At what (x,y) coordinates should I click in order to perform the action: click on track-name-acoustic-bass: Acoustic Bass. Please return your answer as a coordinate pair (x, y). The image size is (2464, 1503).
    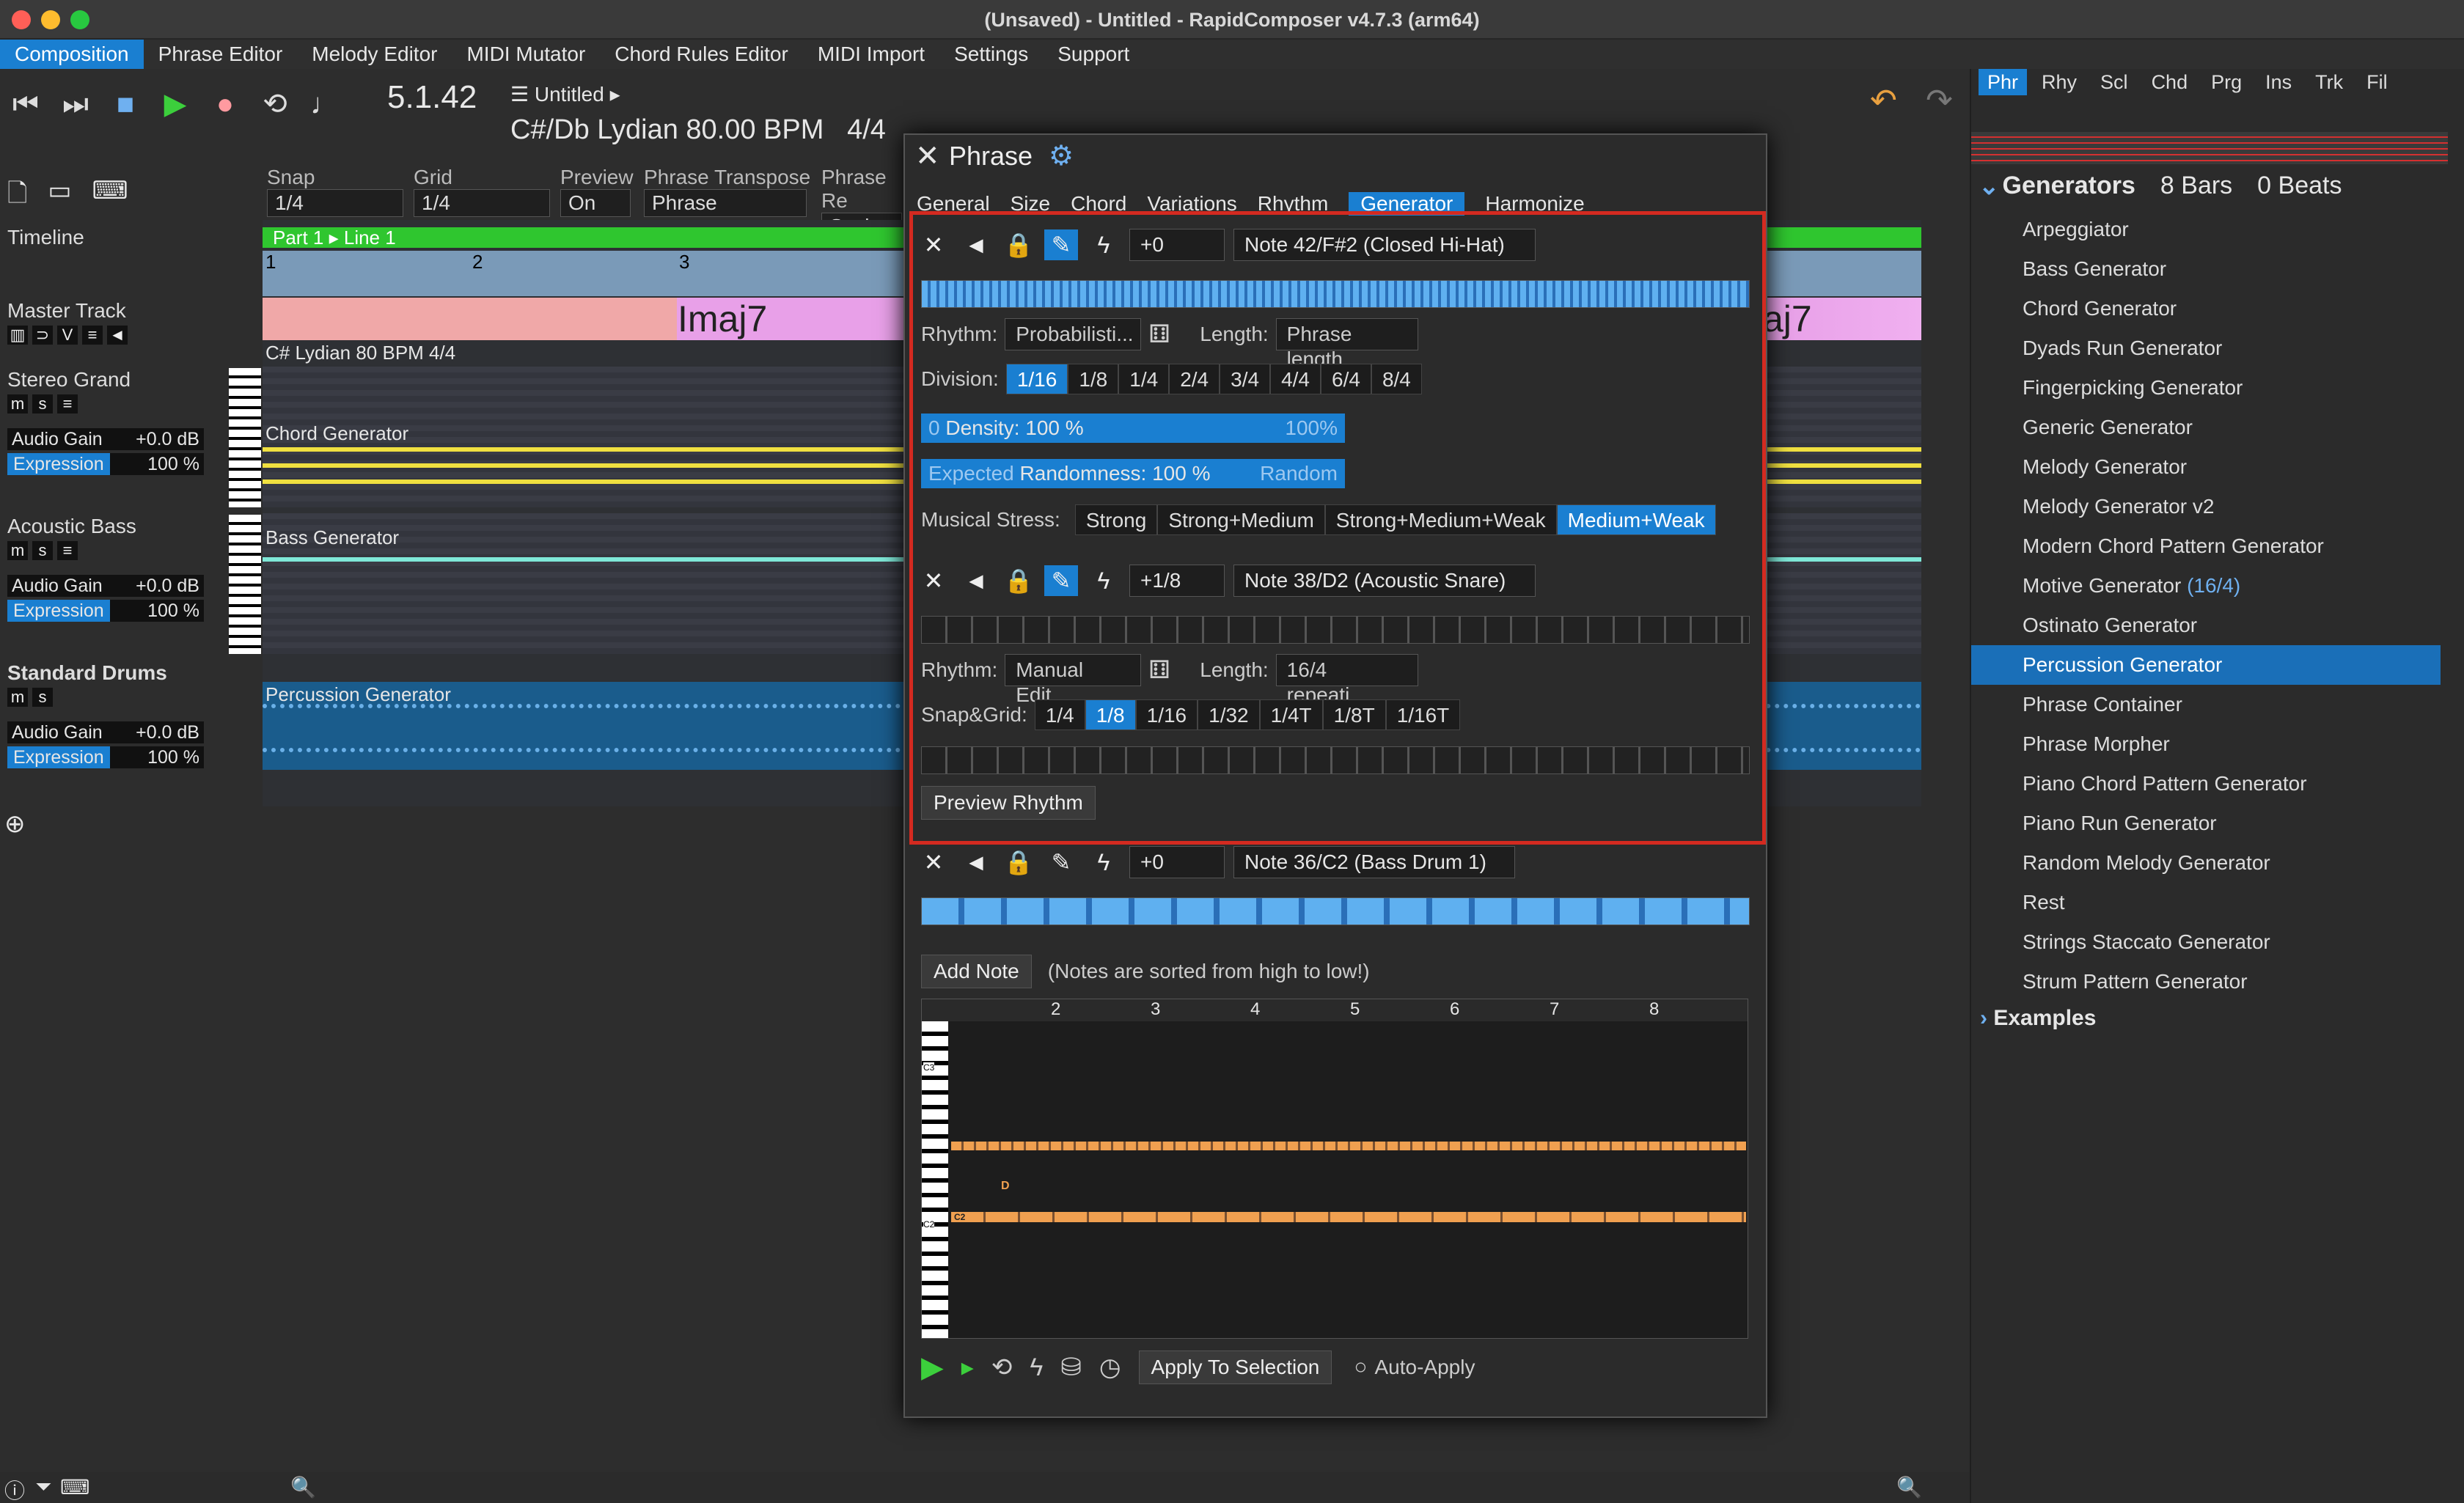
    Looking at the image, I should click on (71, 526).